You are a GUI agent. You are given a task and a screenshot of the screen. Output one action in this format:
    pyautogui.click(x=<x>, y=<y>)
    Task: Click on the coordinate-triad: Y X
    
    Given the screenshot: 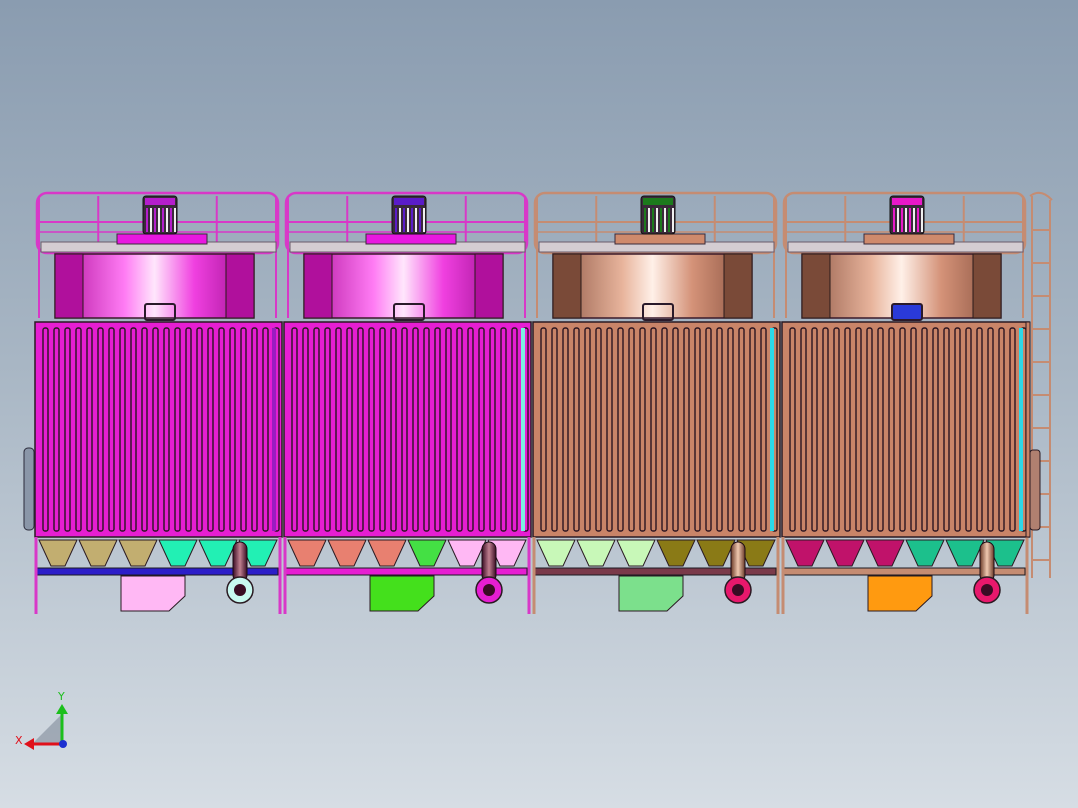 What is the action you would take?
    pyautogui.click(x=41, y=720)
    